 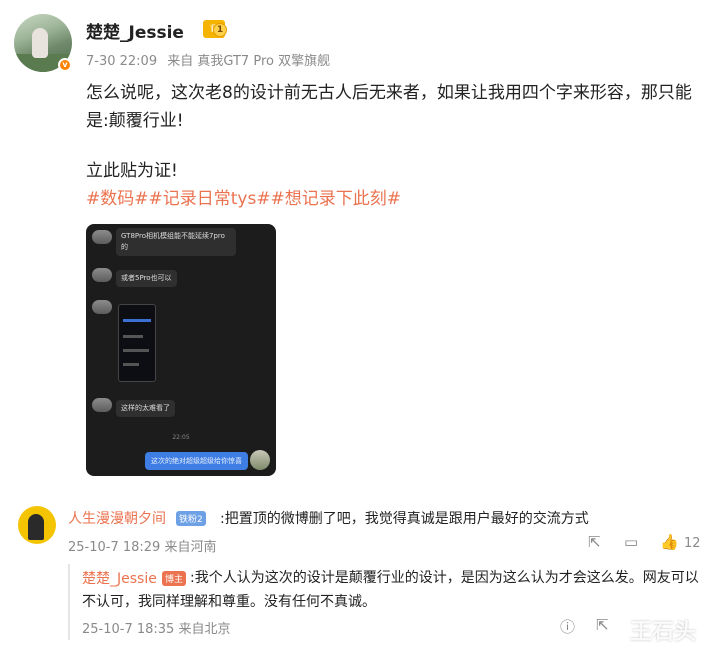 I want to click on post-hashtags: #数码##记录日常tys##想记录下此刻#, so click(x=243, y=196).